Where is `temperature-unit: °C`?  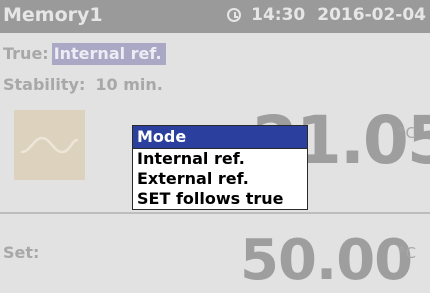 temperature-unit: °C is located at coordinates (407, 133).